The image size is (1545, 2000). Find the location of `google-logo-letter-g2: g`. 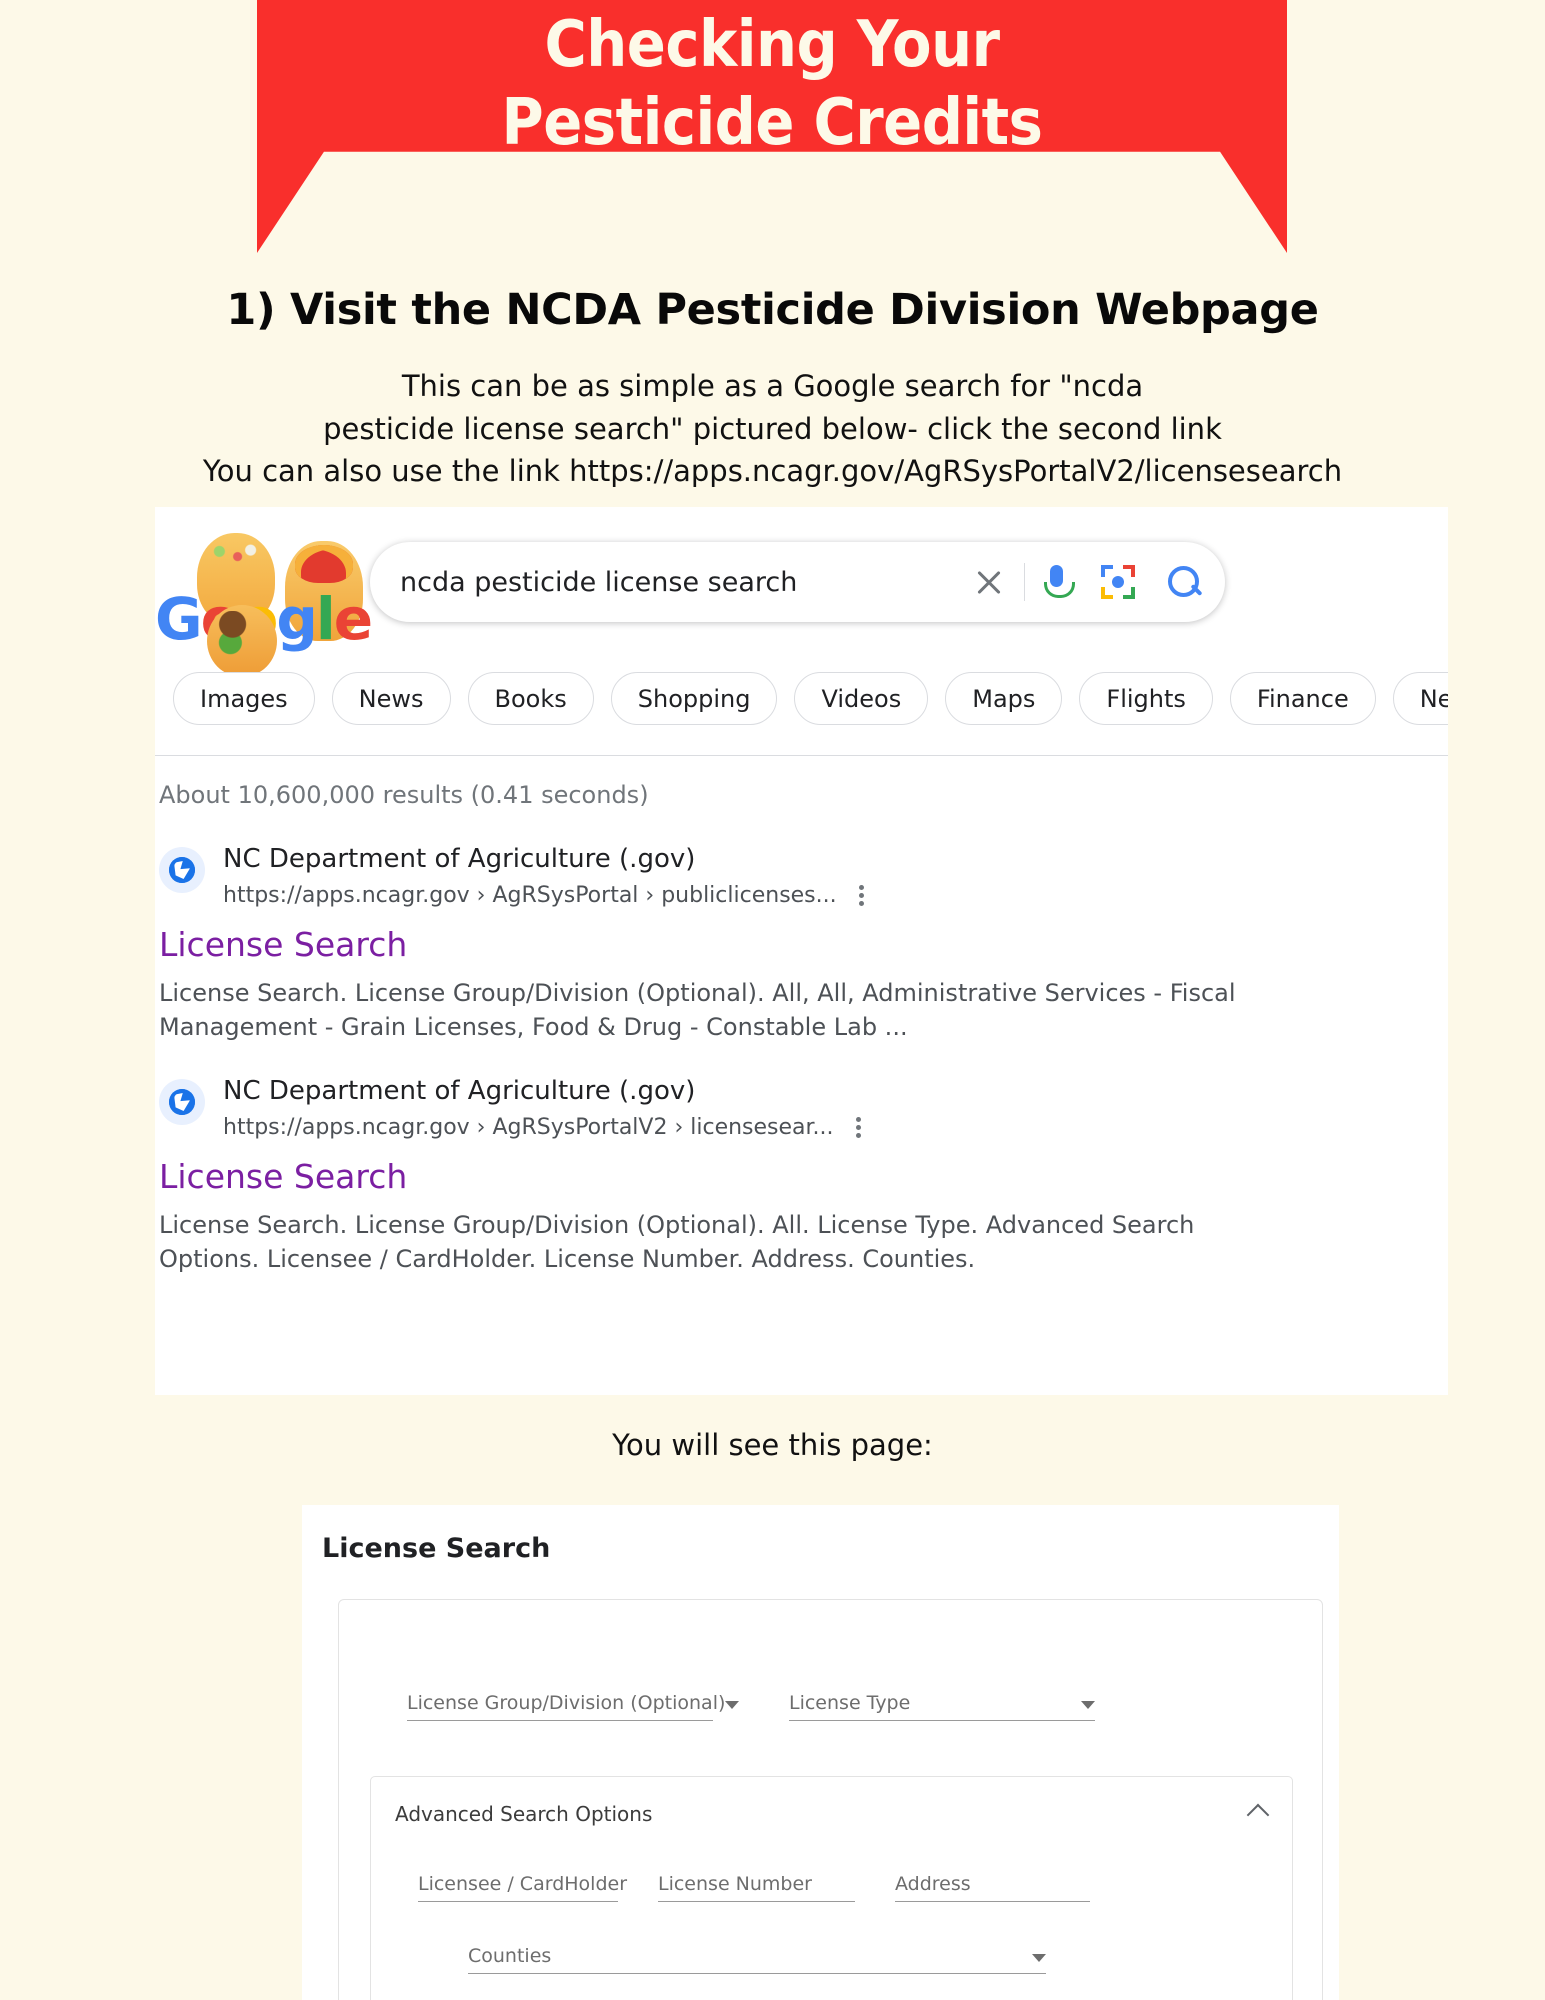

google-logo-letter-g2: g is located at coordinates (297, 619).